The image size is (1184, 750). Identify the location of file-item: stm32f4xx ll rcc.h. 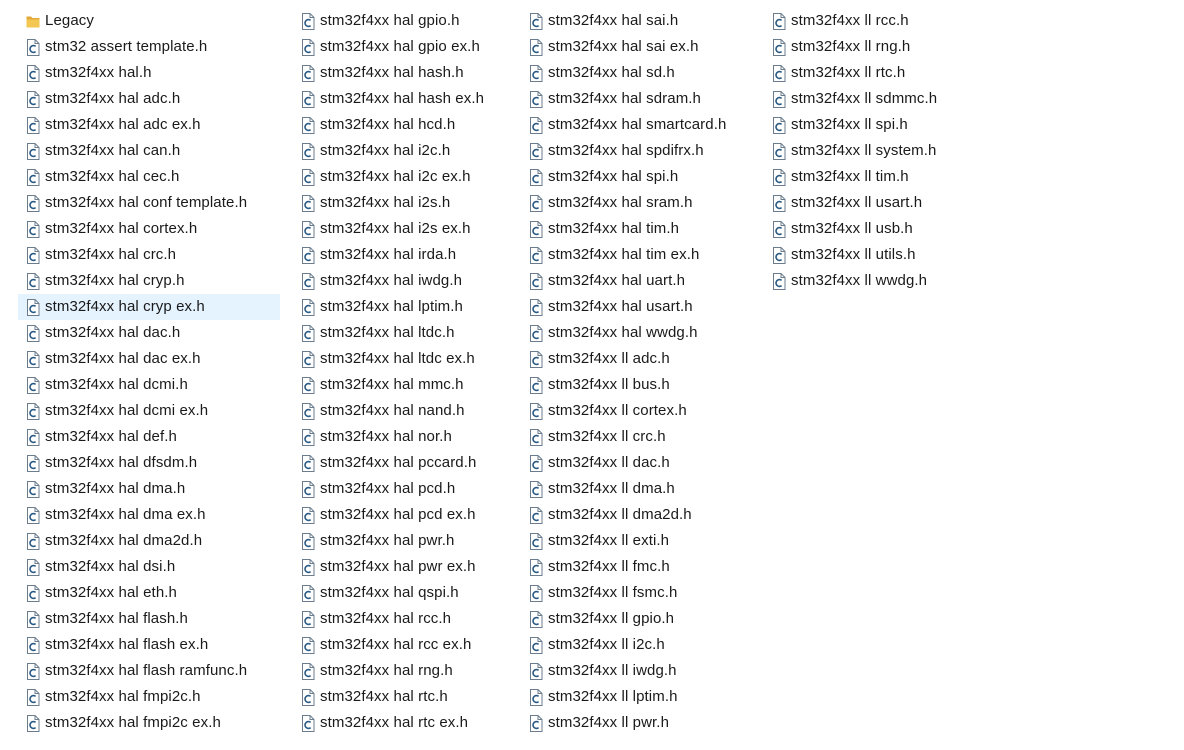
(864, 21).